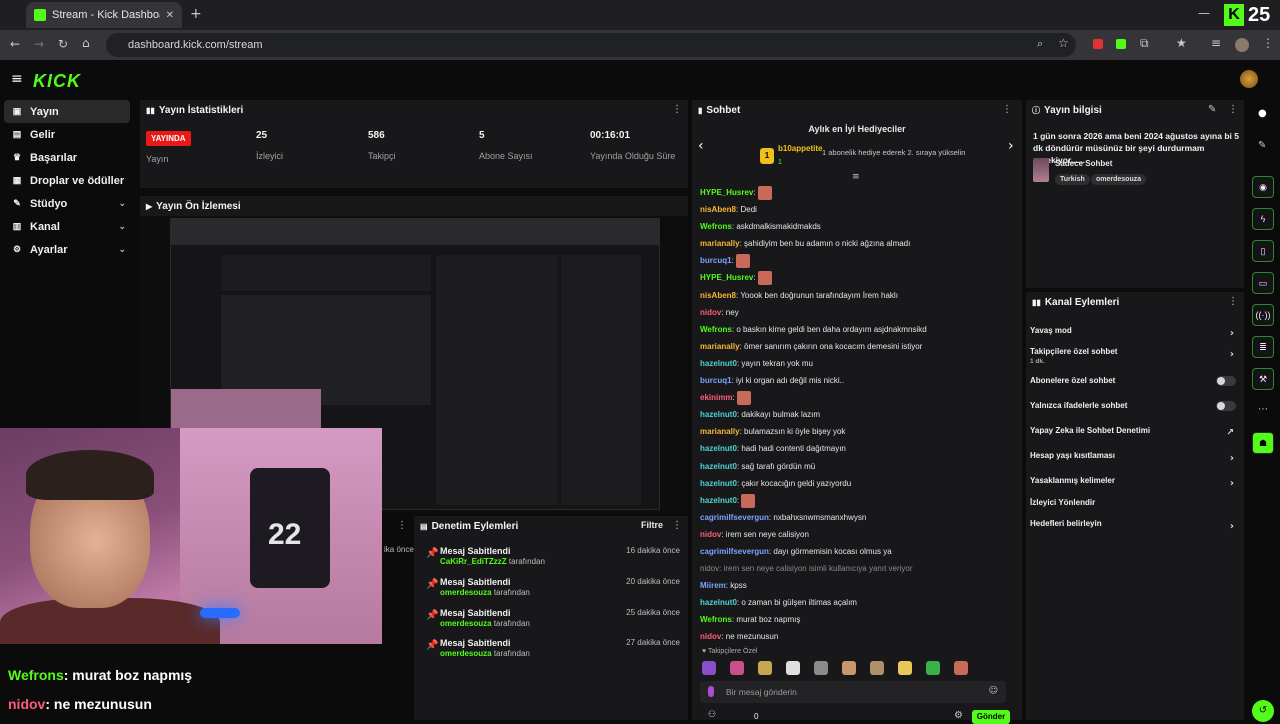 Image resolution: width=1280 pixels, height=724 pixels. I want to click on chat-message: hazelnut0: yayın tekran yok mu, so click(857, 363).